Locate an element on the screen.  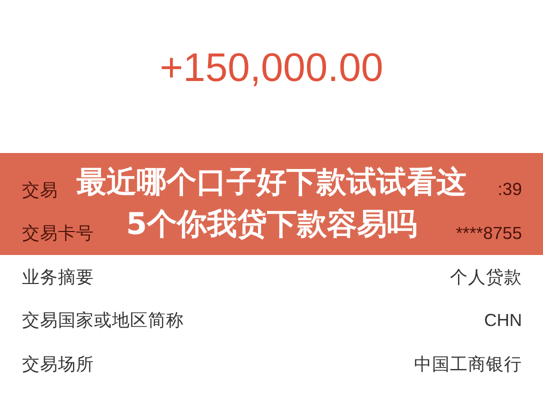
detail-value: :39 is located at coordinates (510, 189).